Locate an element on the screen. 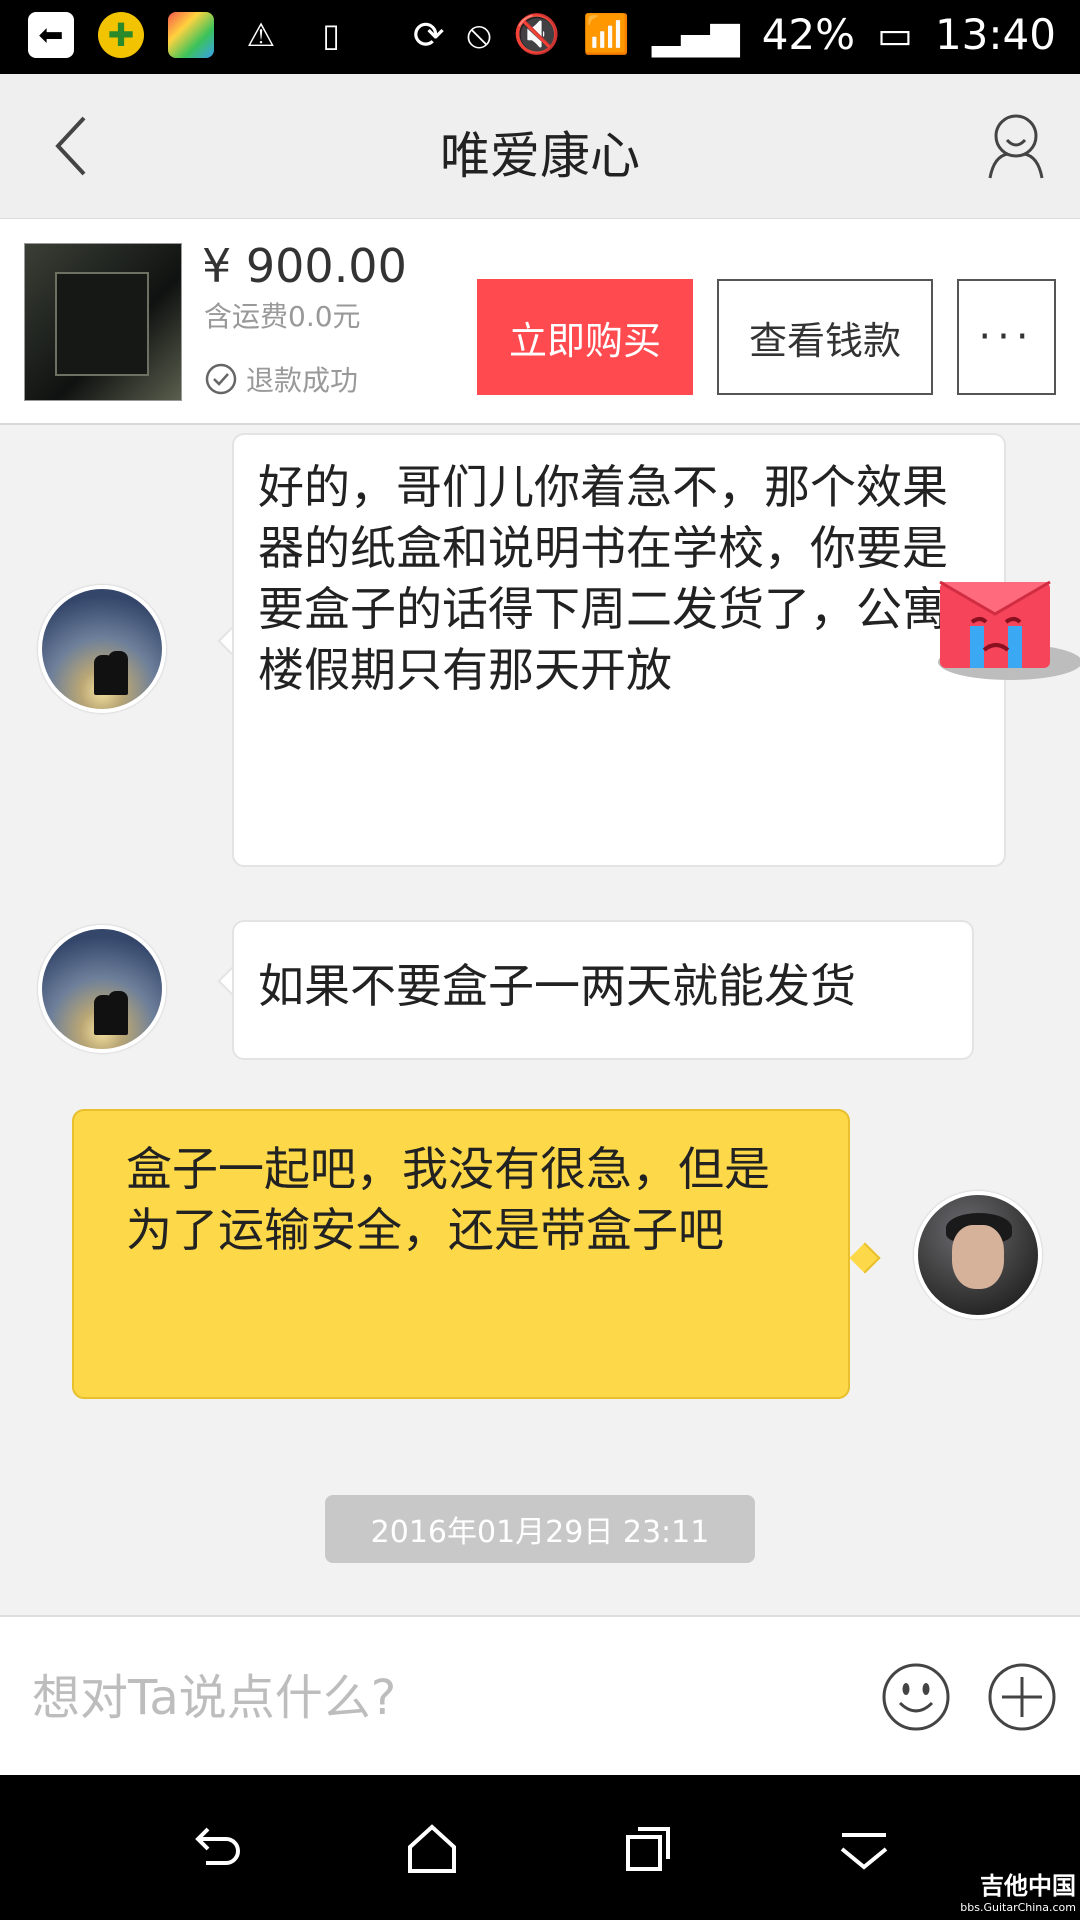 Image resolution: width=1080 pixels, height=1920 pixels. product-thumbnail is located at coordinates (103, 322).